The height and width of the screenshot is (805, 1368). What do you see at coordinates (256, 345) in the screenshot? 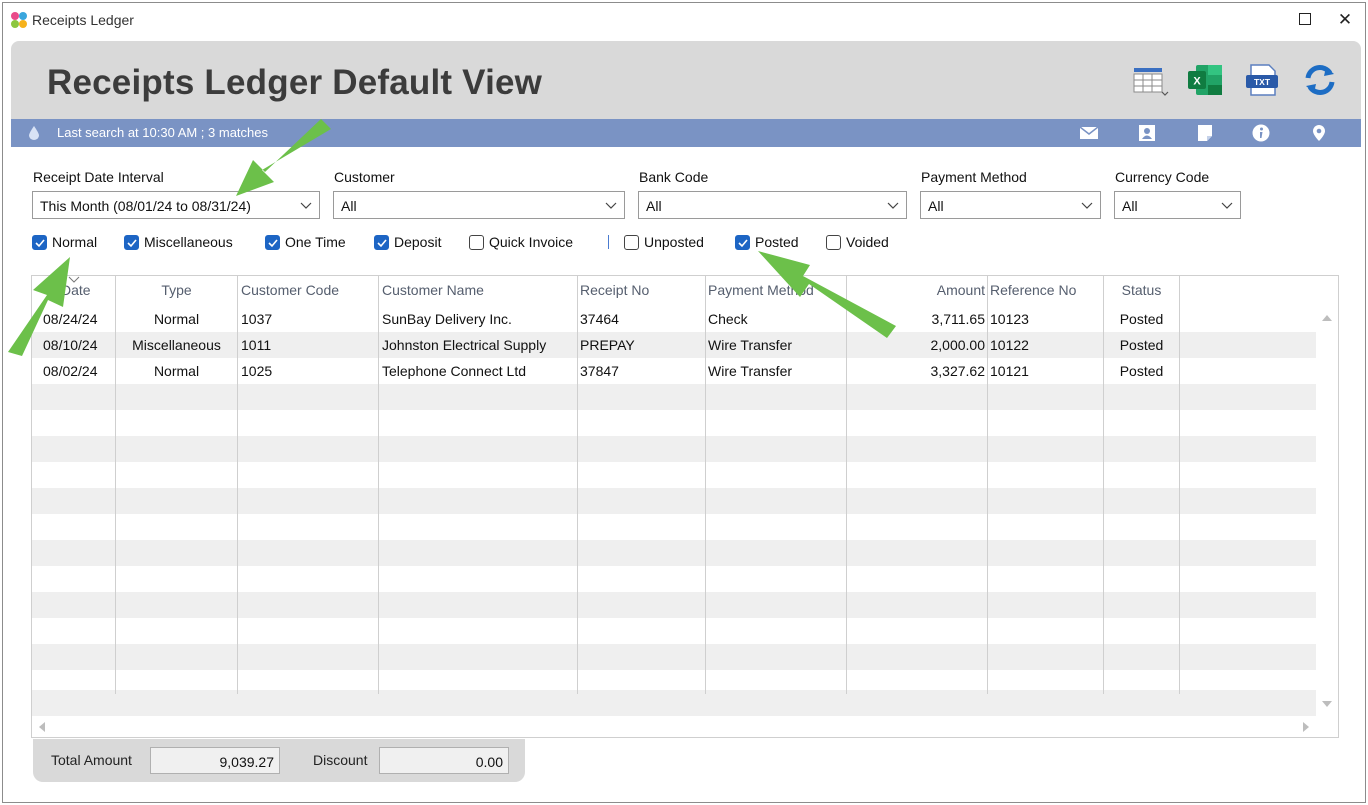
I see `cell-customer-code: 1011` at bounding box center [256, 345].